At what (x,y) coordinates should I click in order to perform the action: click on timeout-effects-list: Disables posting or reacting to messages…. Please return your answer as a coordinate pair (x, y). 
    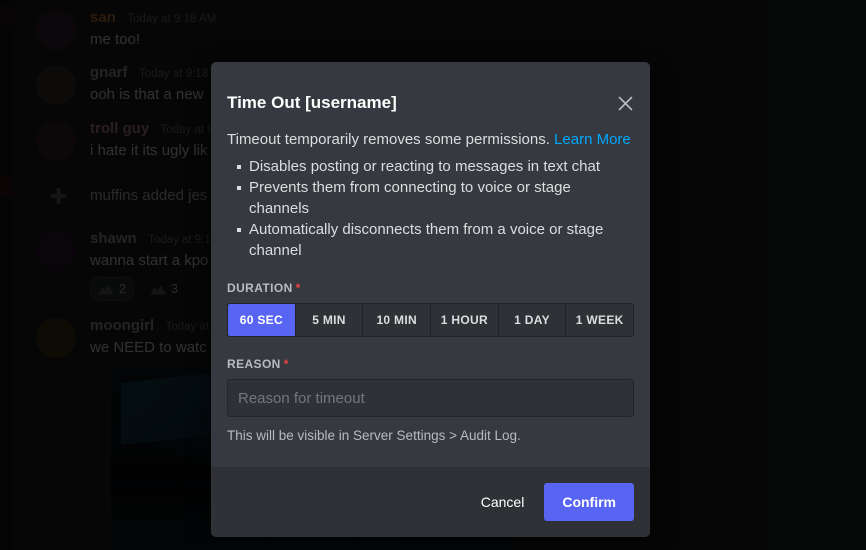
    Looking at the image, I should click on (430, 208).